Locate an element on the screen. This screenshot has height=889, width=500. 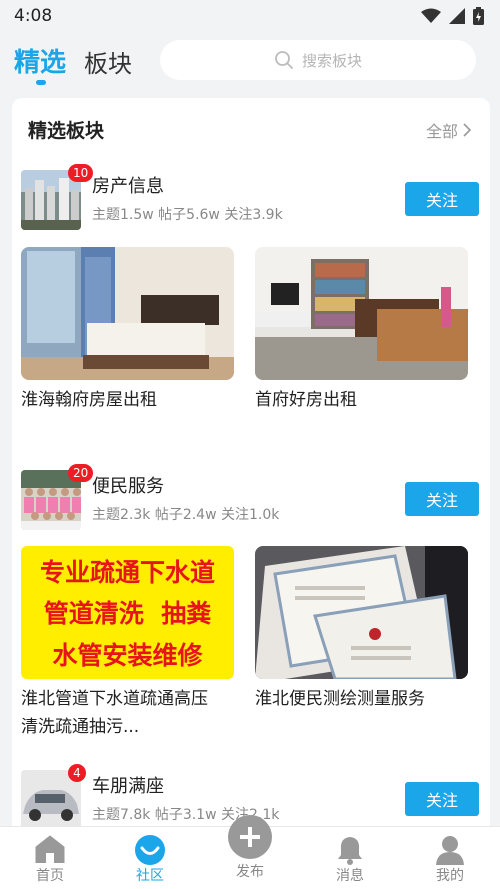
ad-line: 水管安装维修 is located at coordinates (127, 656).